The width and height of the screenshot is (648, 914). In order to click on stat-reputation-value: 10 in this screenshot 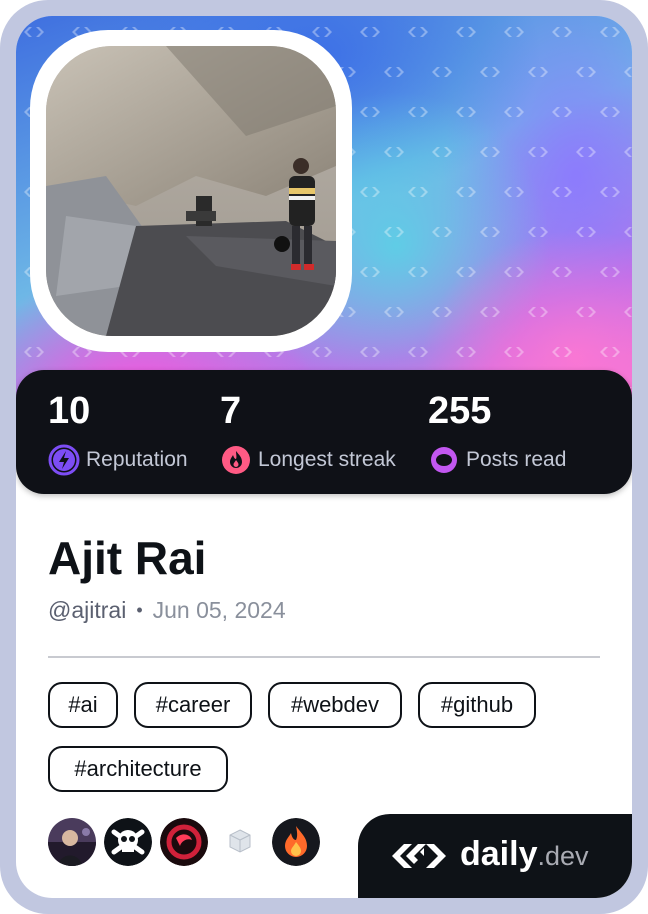, I will do `click(69, 411)`.